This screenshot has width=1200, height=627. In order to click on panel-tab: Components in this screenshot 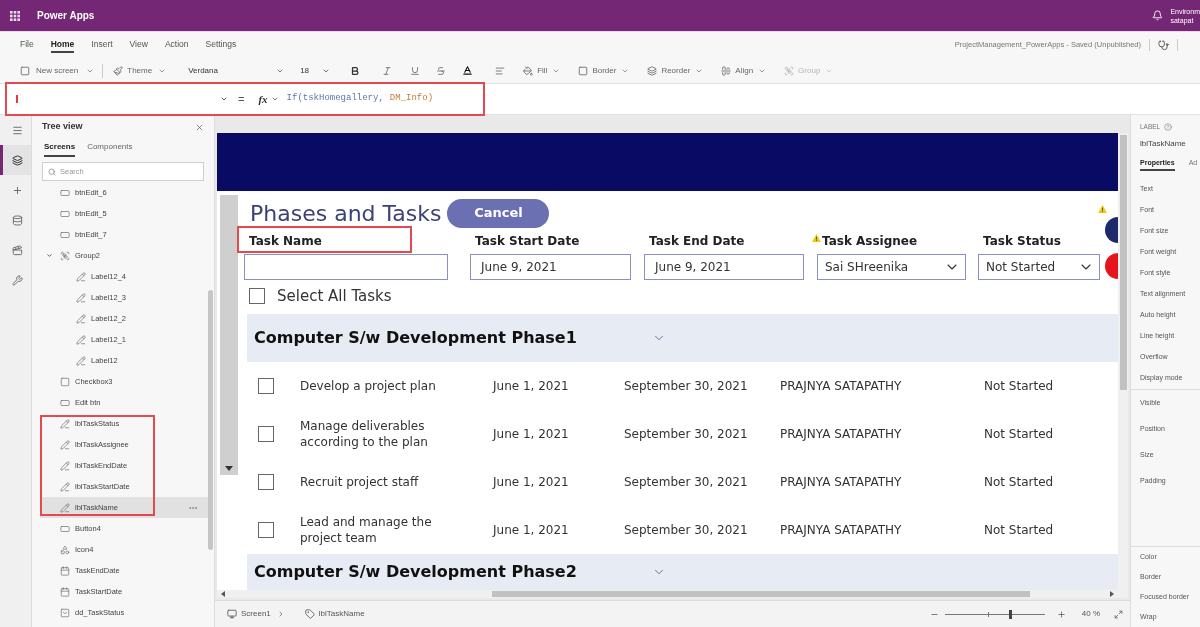, I will do `click(110, 149)`.